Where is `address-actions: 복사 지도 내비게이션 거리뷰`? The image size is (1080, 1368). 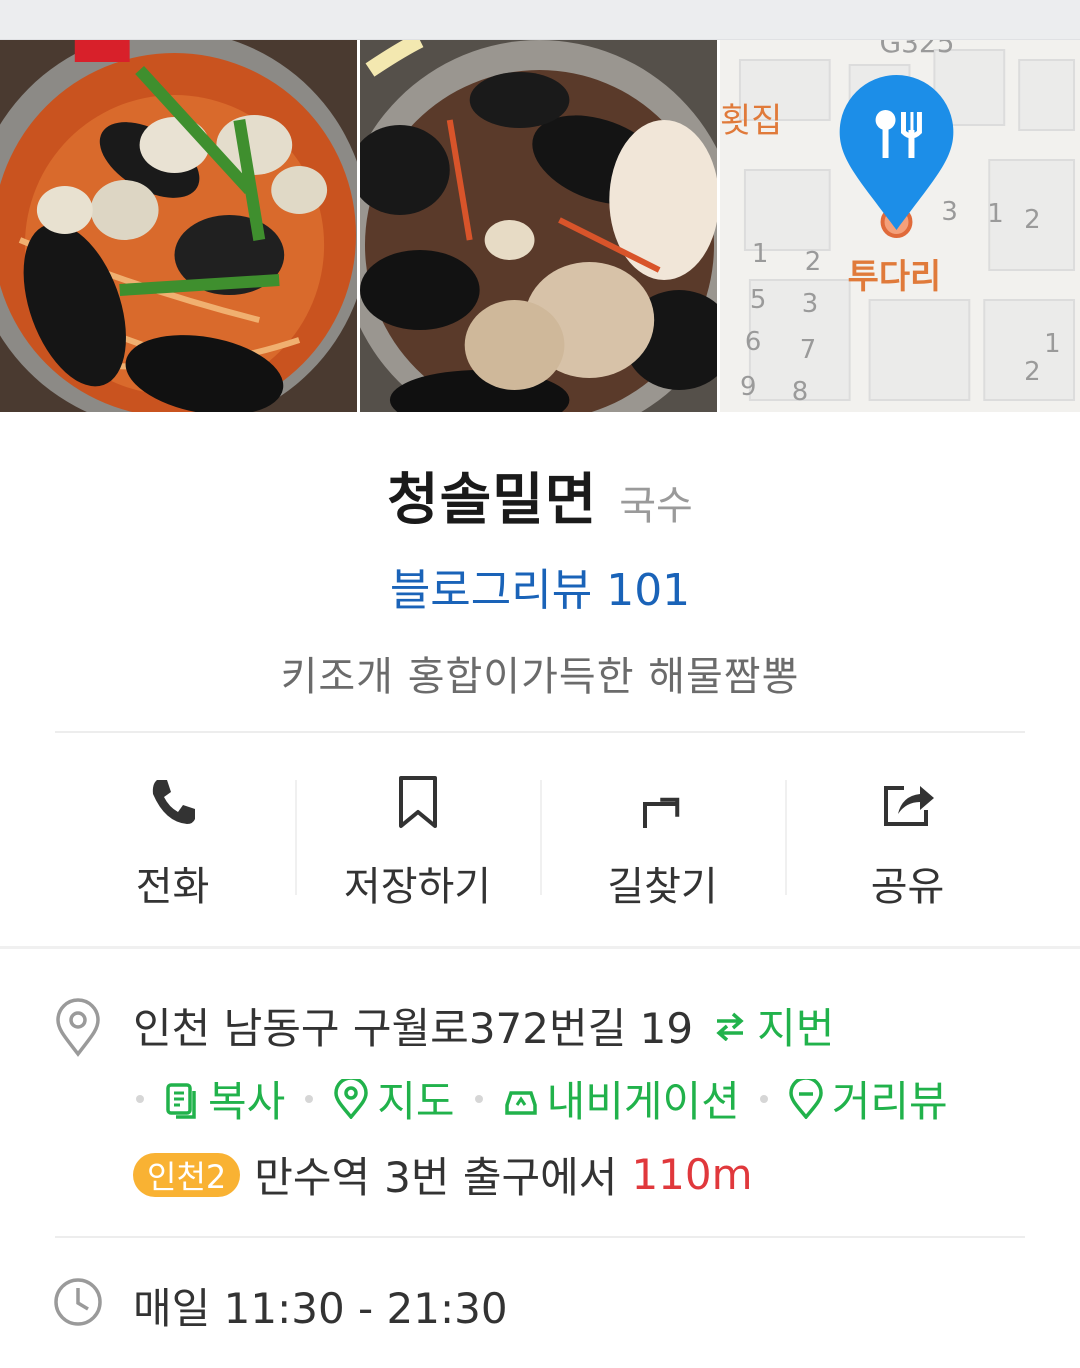
address-actions: 복사 지도 내비게이션 거리뷰 is located at coordinates (538, 1098).